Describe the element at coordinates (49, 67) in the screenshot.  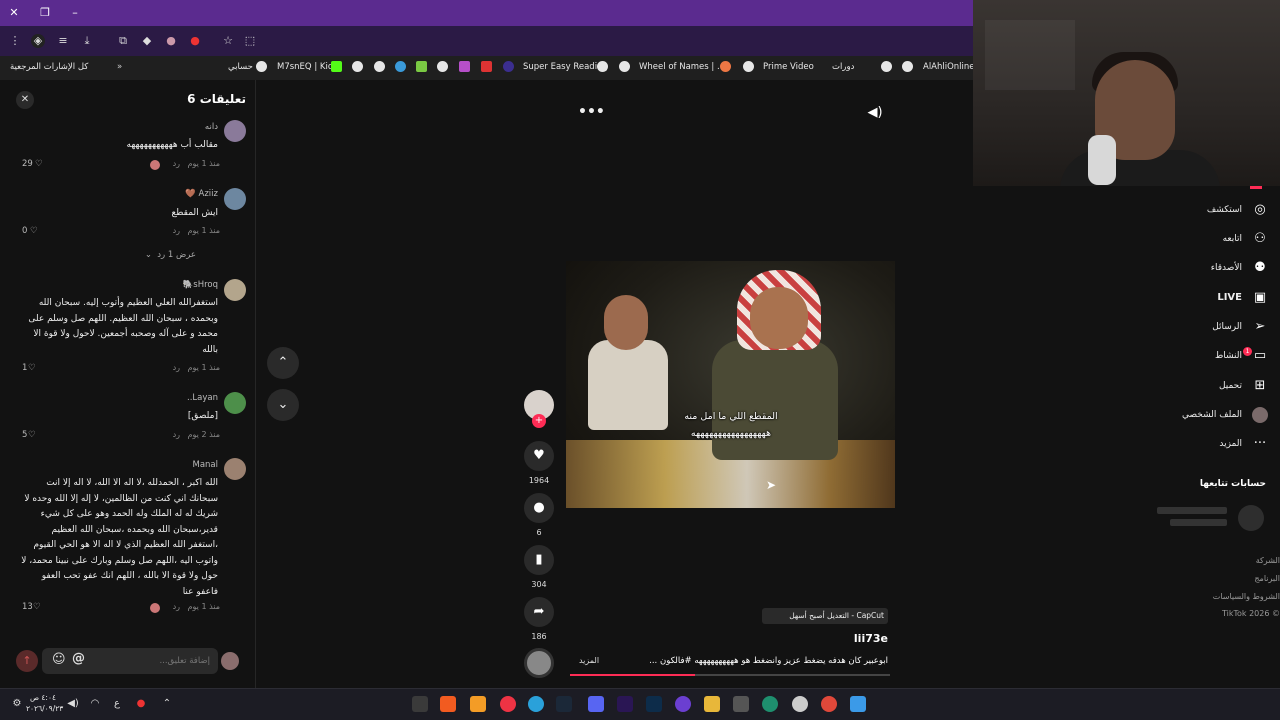
I see `bookmark-all: كل الإشارات المرجعية` at that location.